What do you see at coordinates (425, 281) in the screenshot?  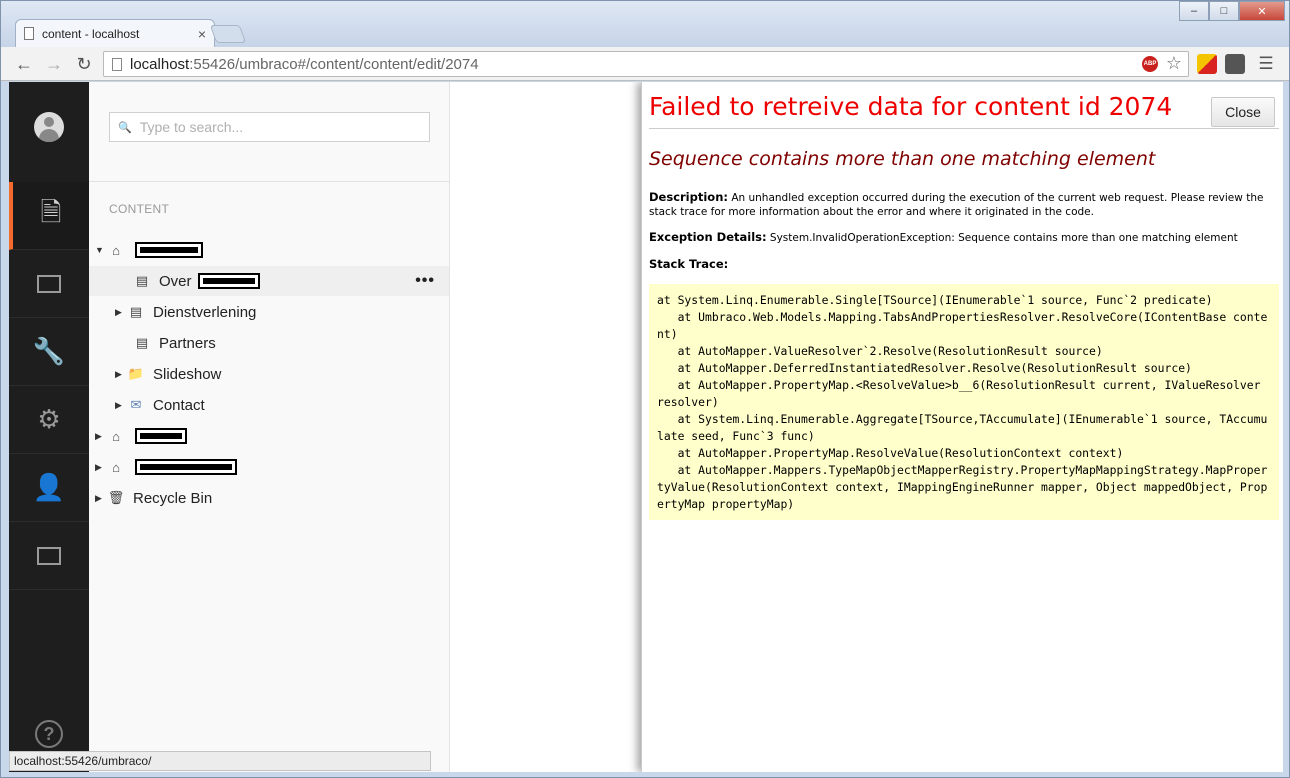 I see `more-options-icon: •••` at bounding box center [425, 281].